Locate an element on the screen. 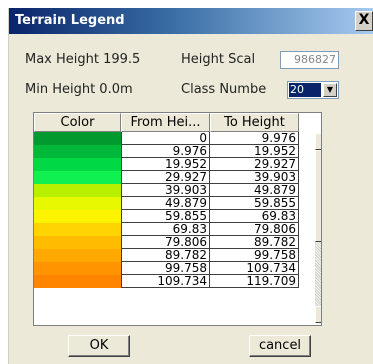  to-height-cell: 99.758 is located at coordinates (254, 255).